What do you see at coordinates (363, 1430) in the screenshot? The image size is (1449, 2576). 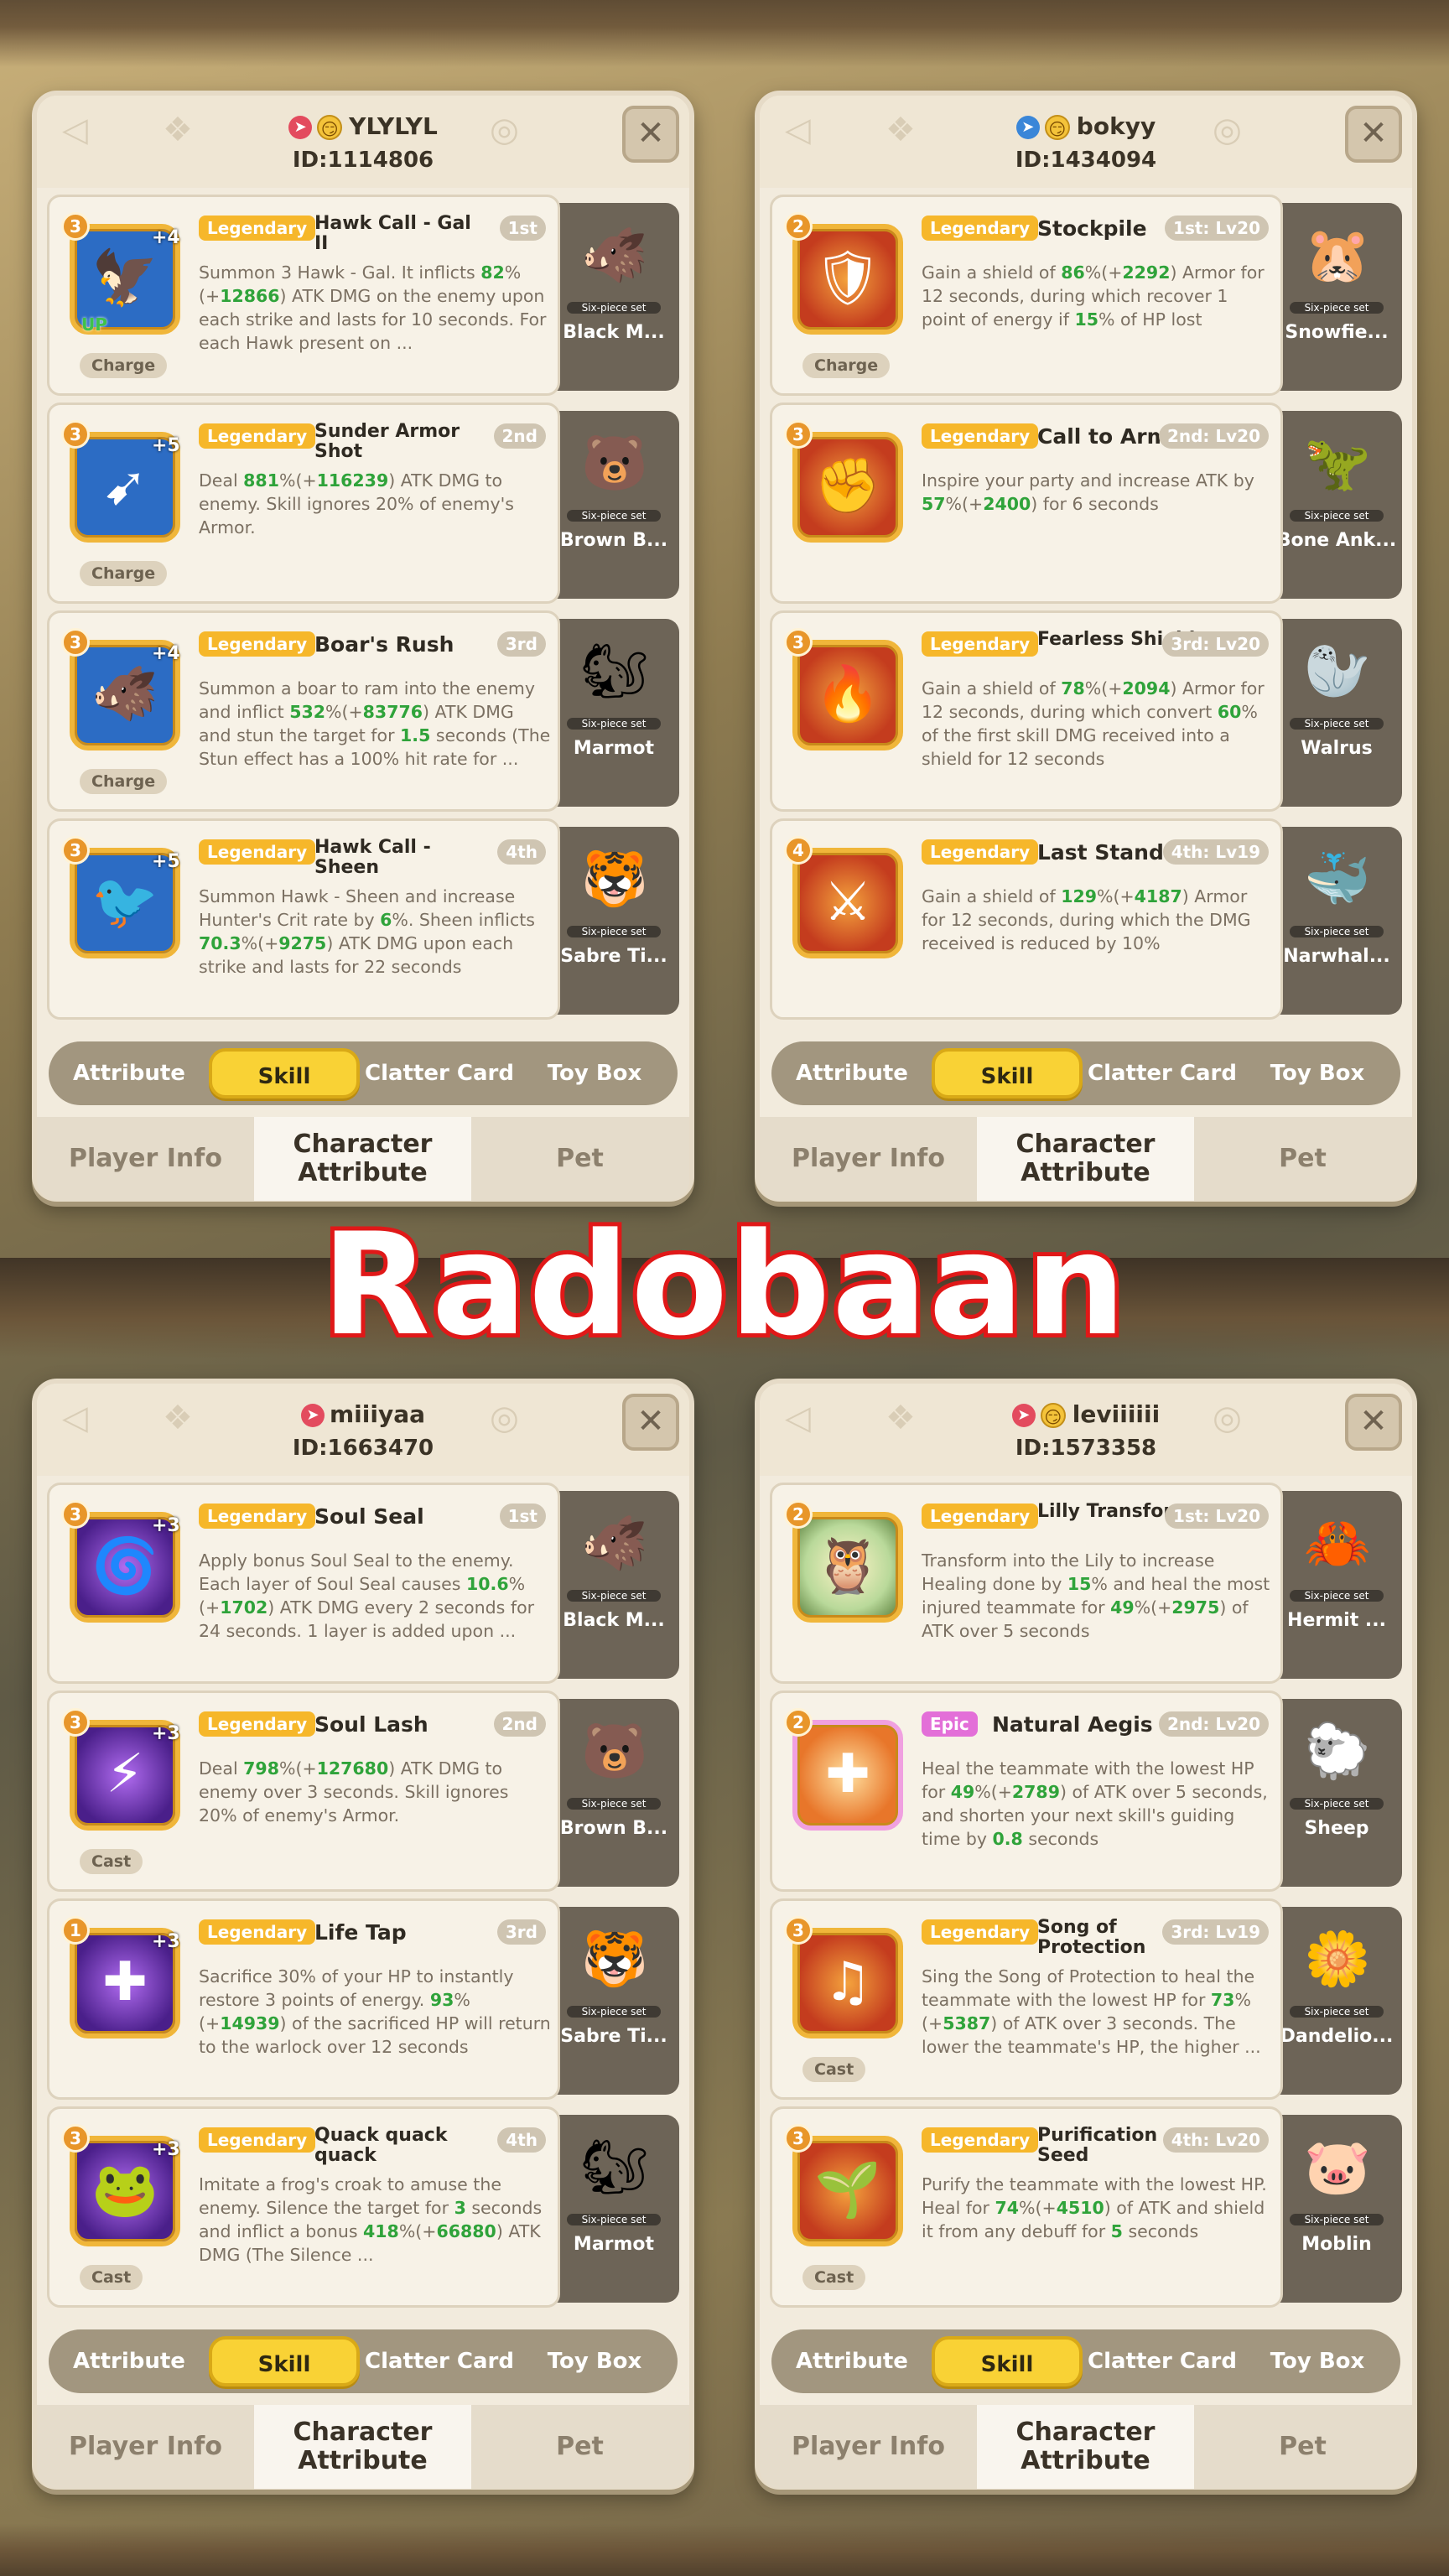 I see `panel-header: ◁ ❖ ◎ ➤ miiiyaa ID:1663470 ✕` at bounding box center [363, 1430].